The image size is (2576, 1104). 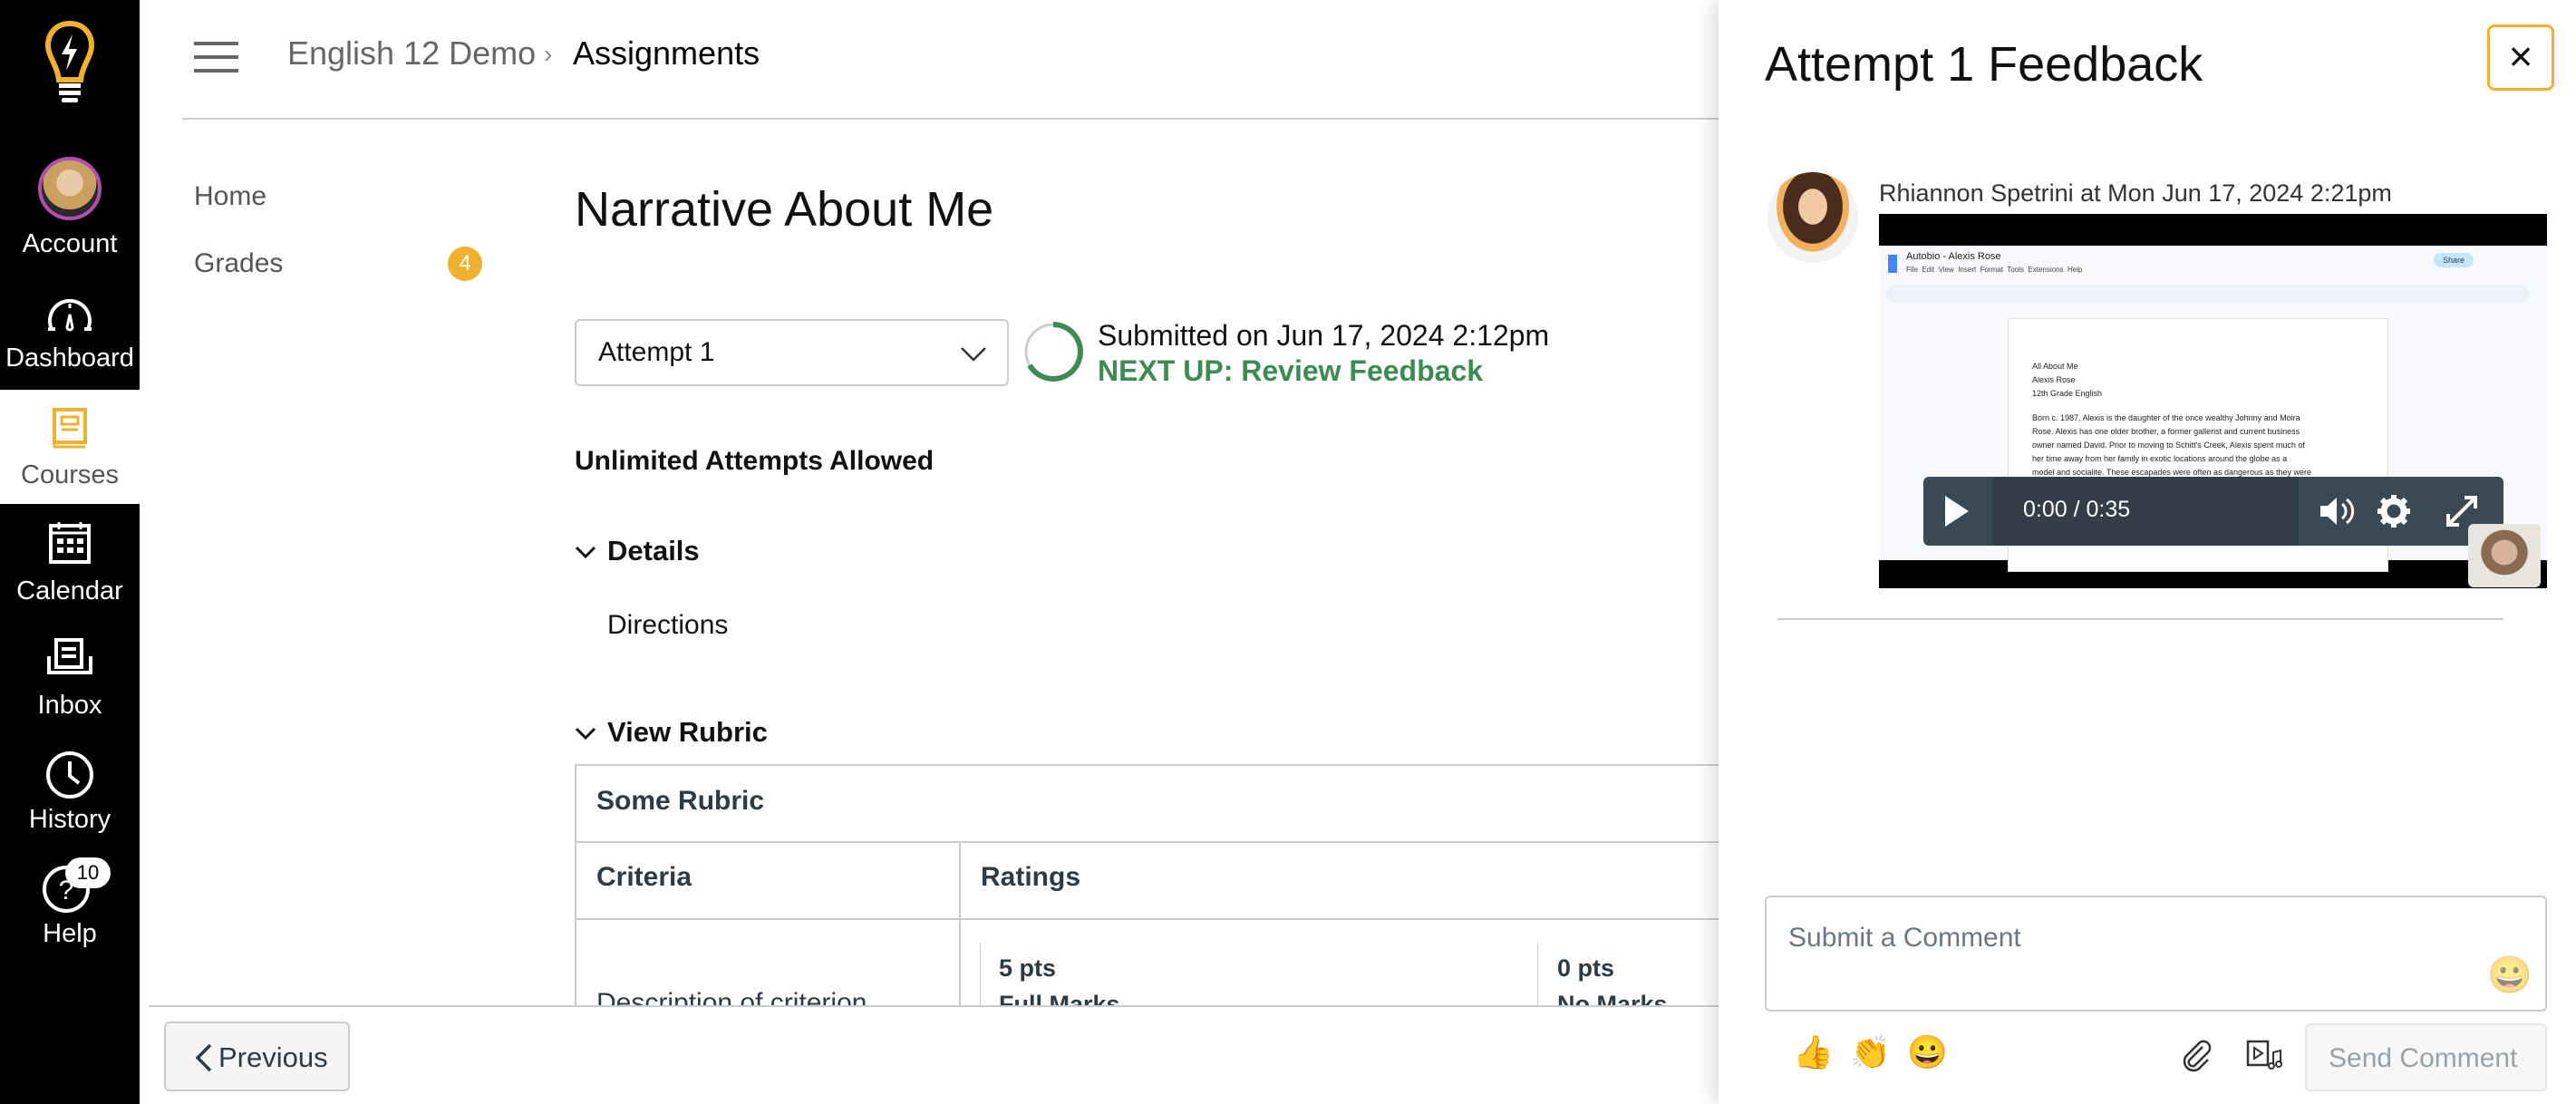 I want to click on doc-title: Autobio - Alexis Rose, so click(x=1953, y=256).